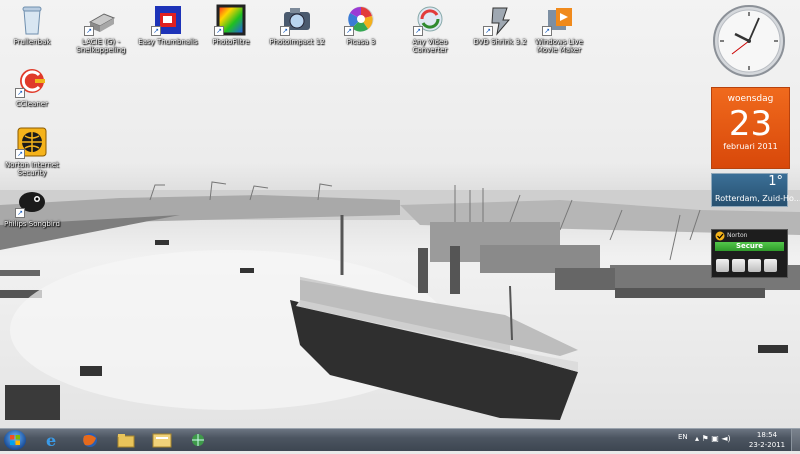 The image size is (800, 454). I want to click on desktop-icon-norton-internet-security: ↗ Norton Internet Security, so click(32, 152).